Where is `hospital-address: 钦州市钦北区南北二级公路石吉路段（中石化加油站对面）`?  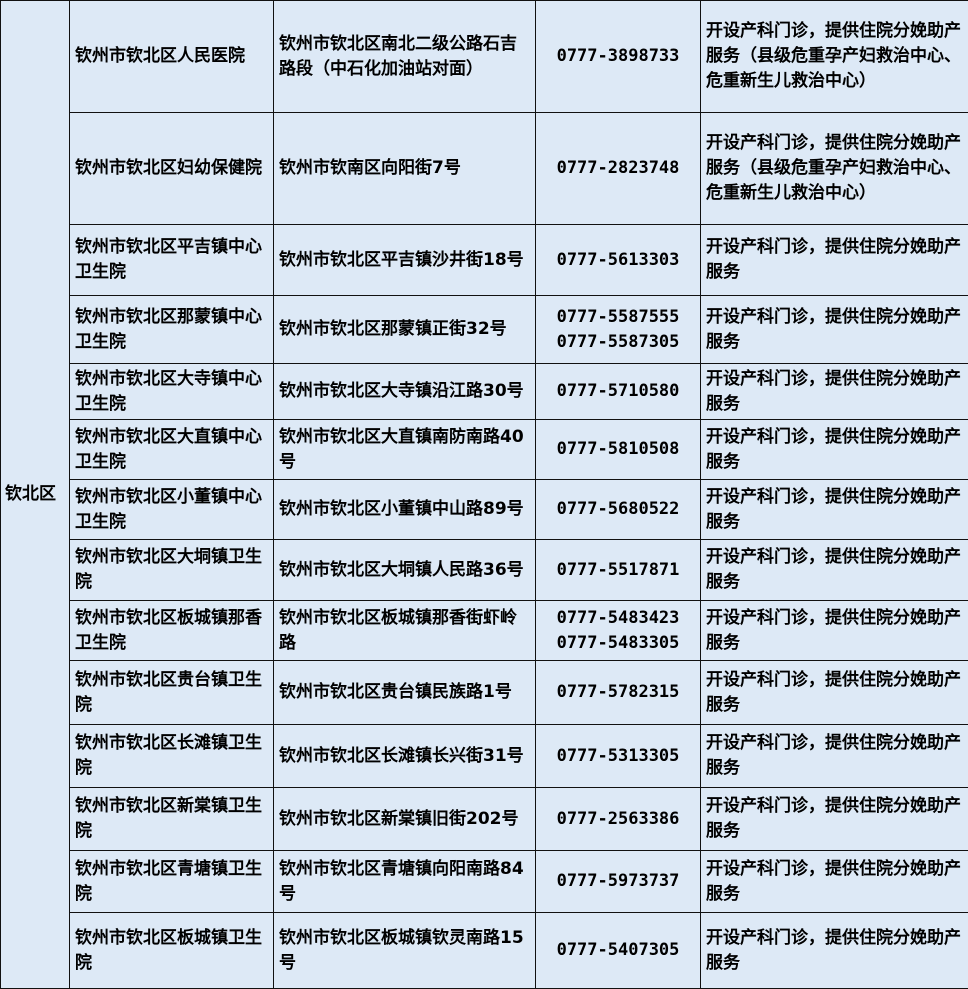 hospital-address: 钦州市钦北区南北二级公路石吉路段（中石化加油站对面） is located at coordinates (405, 57).